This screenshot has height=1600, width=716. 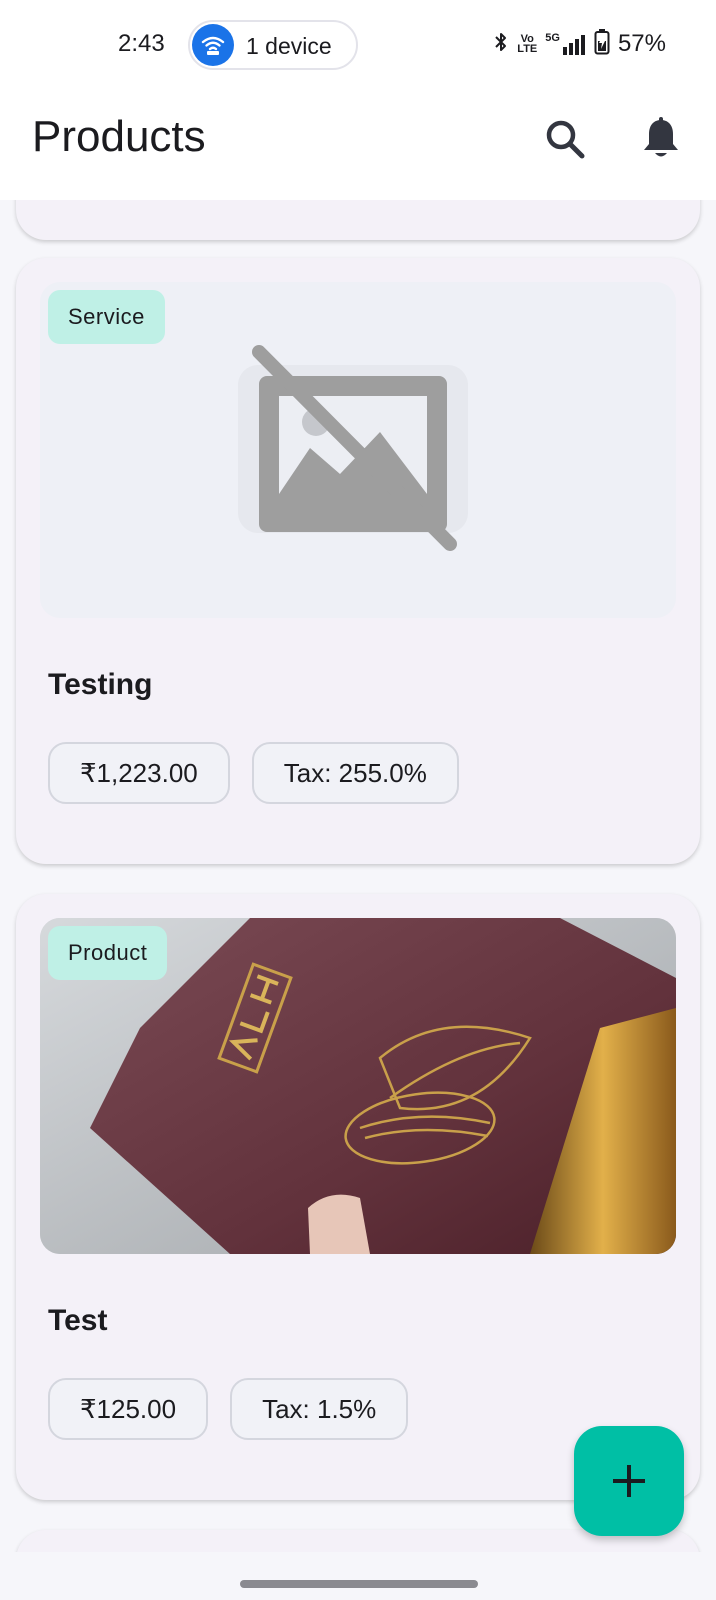 I want to click on search-icon, so click(x=565, y=139).